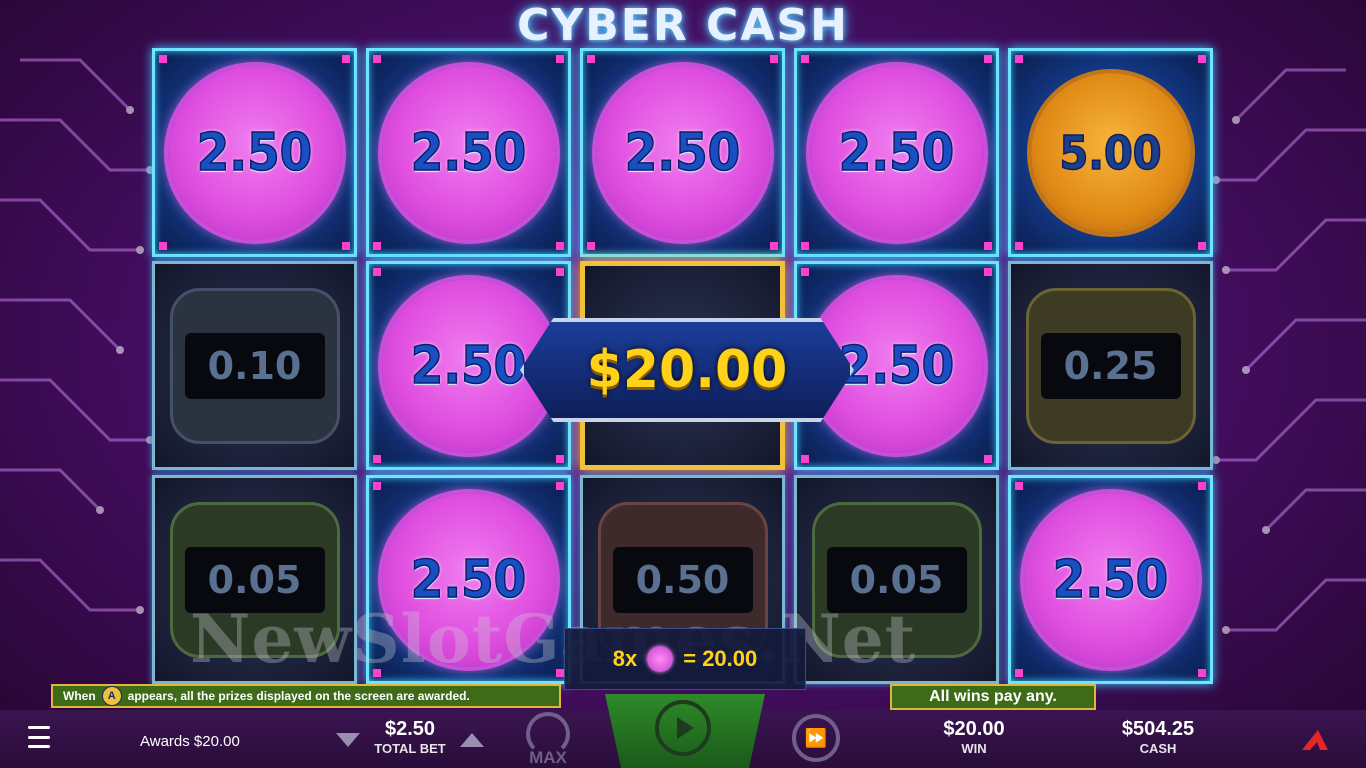  I want to click on play-icon, so click(685, 728).